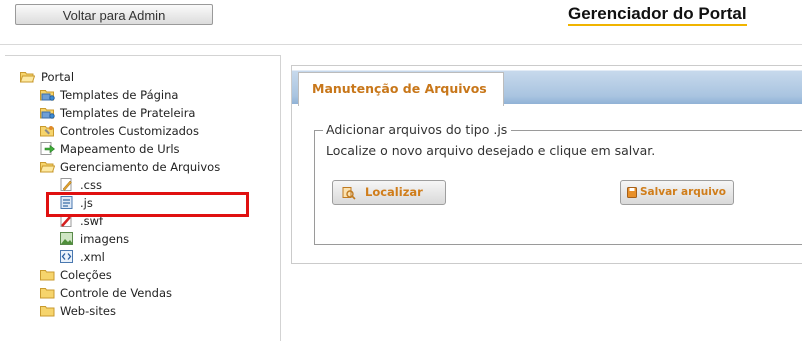 Image resolution: width=802 pixels, height=341 pixels. Describe the element at coordinates (417, 129) in the screenshot. I see `fieldset-legend: Adicionar arquivos do tipo .js` at that location.